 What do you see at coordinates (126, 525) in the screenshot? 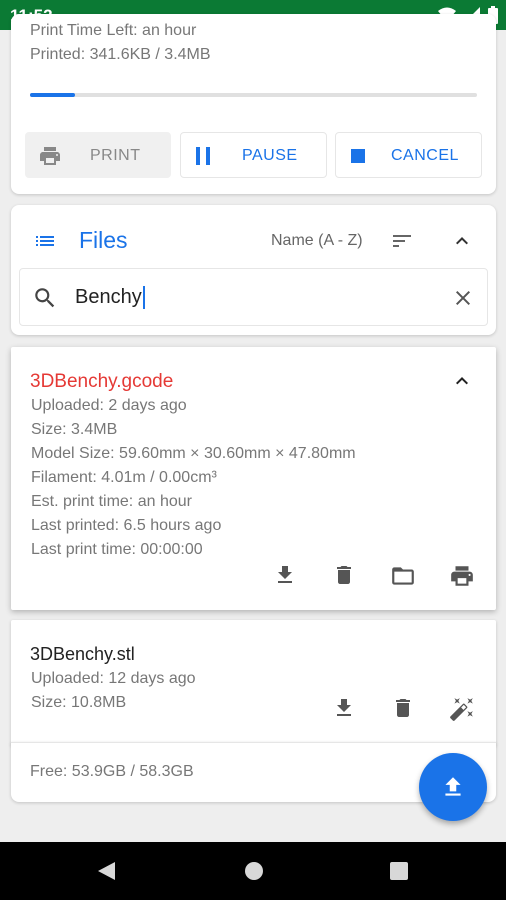
I see `file-last-printed: Last printed: 6.5 hours ago` at bounding box center [126, 525].